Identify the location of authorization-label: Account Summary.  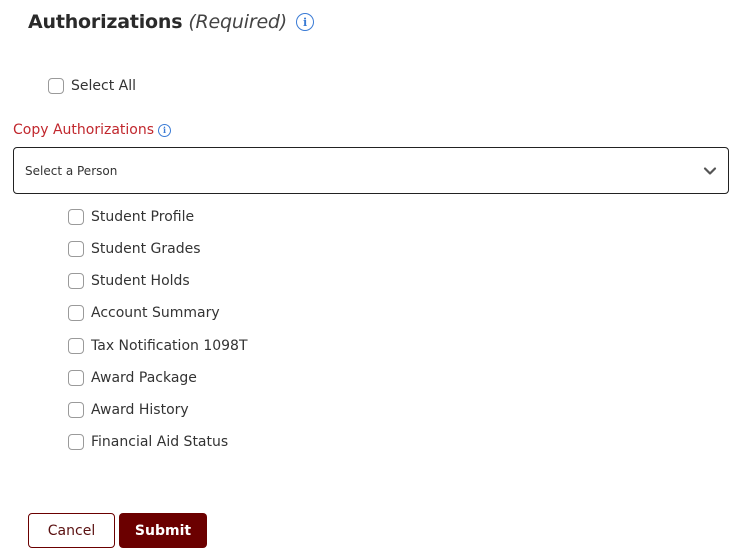
(155, 313).